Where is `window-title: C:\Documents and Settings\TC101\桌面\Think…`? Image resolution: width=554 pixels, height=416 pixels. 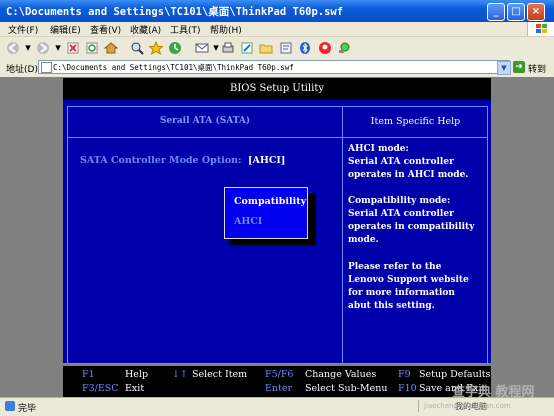
window-title: C:\Documents and Settings\TC101\桌面\Think… is located at coordinates (175, 12).